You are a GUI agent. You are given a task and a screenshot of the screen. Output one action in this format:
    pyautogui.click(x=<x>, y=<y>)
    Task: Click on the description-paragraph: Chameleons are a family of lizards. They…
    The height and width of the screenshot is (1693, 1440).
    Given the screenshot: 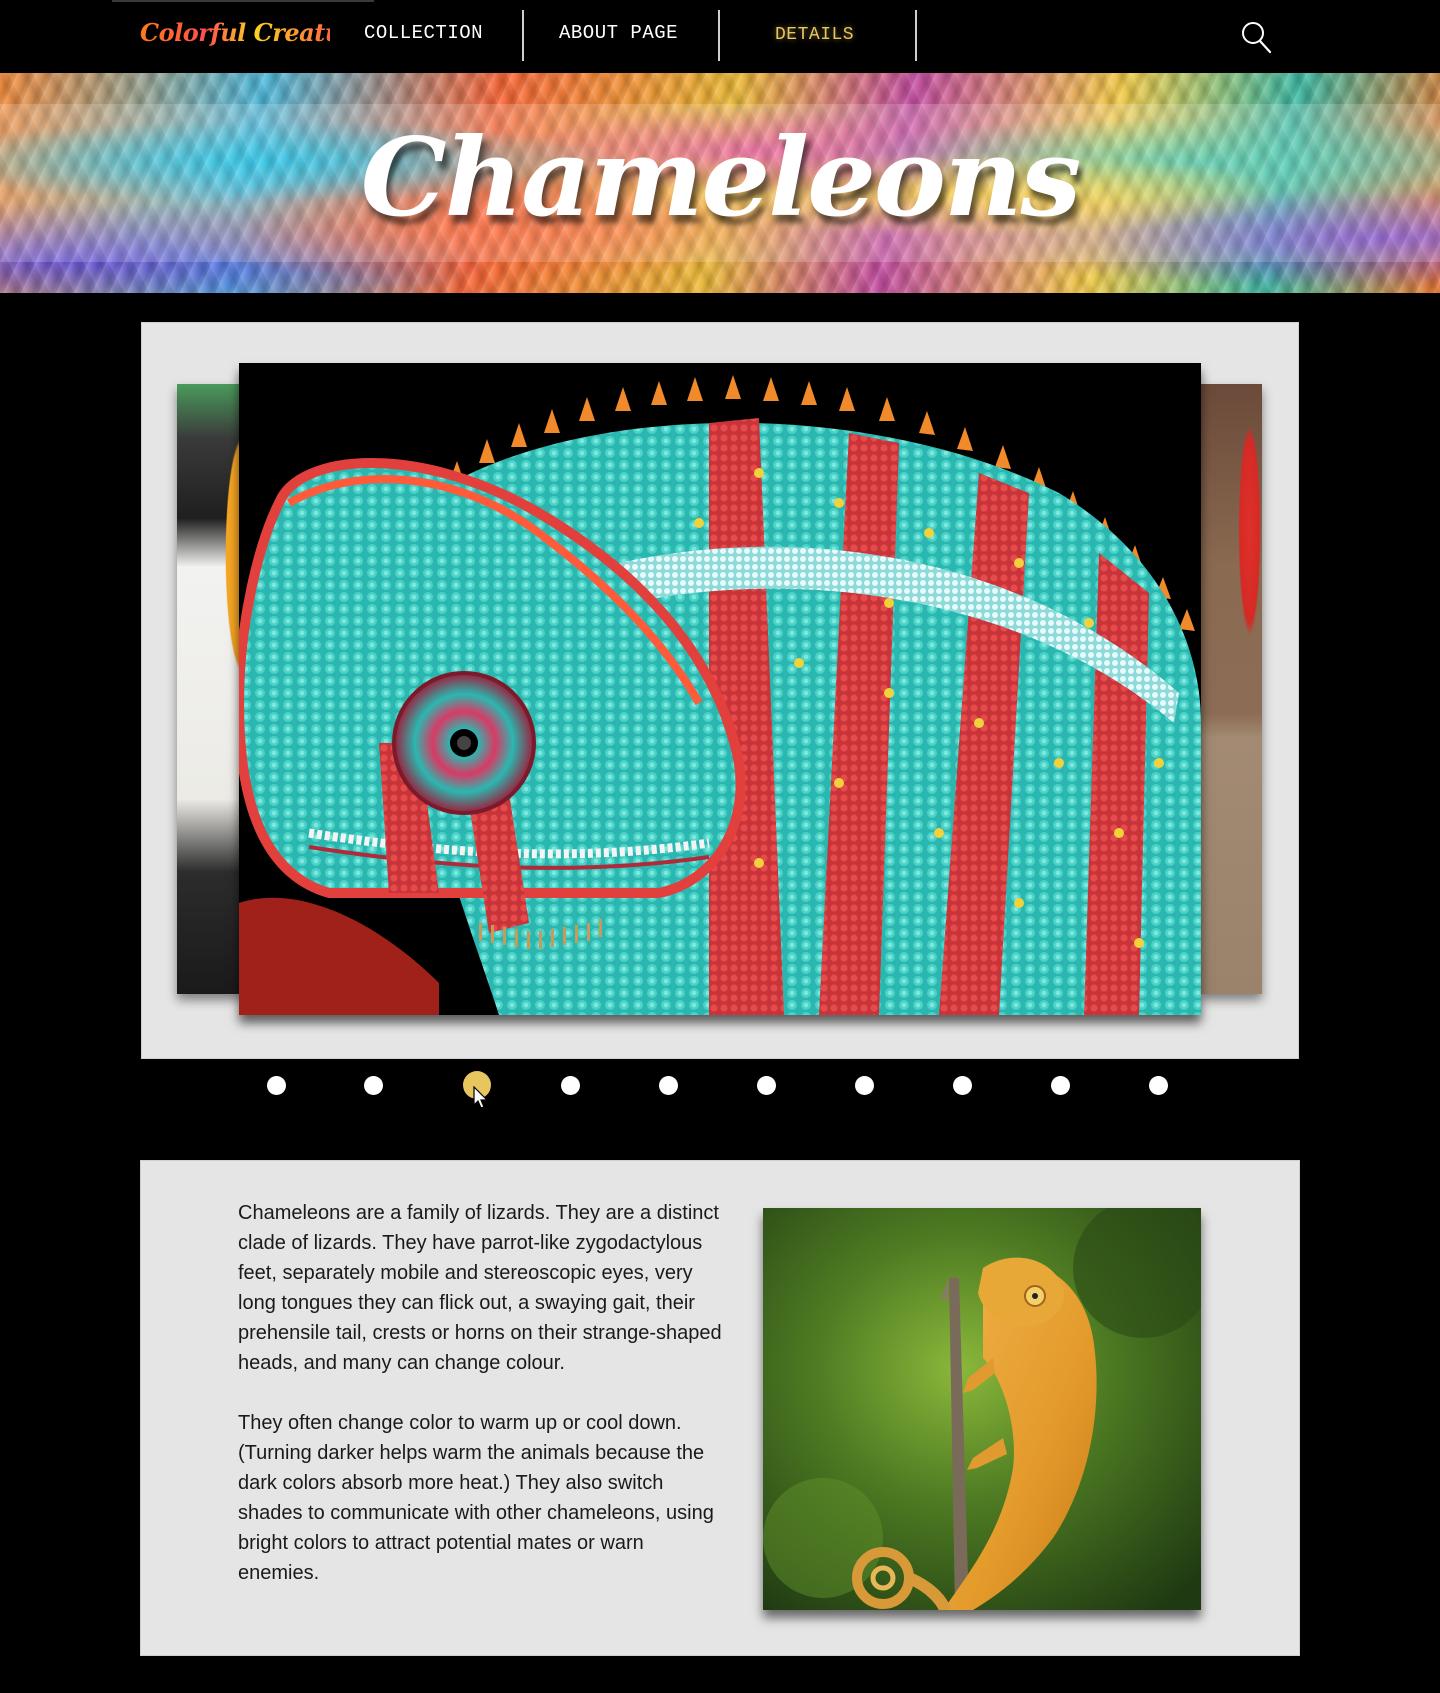 What is the action you would take?
    pyautogui.click(x=480, y=1288)
    